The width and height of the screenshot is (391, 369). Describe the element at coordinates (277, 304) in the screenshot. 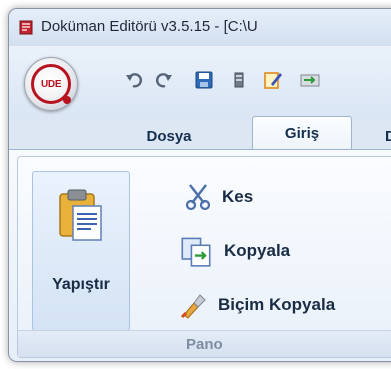

I see `format-painter-label: Biçim Kopyala` at that location.